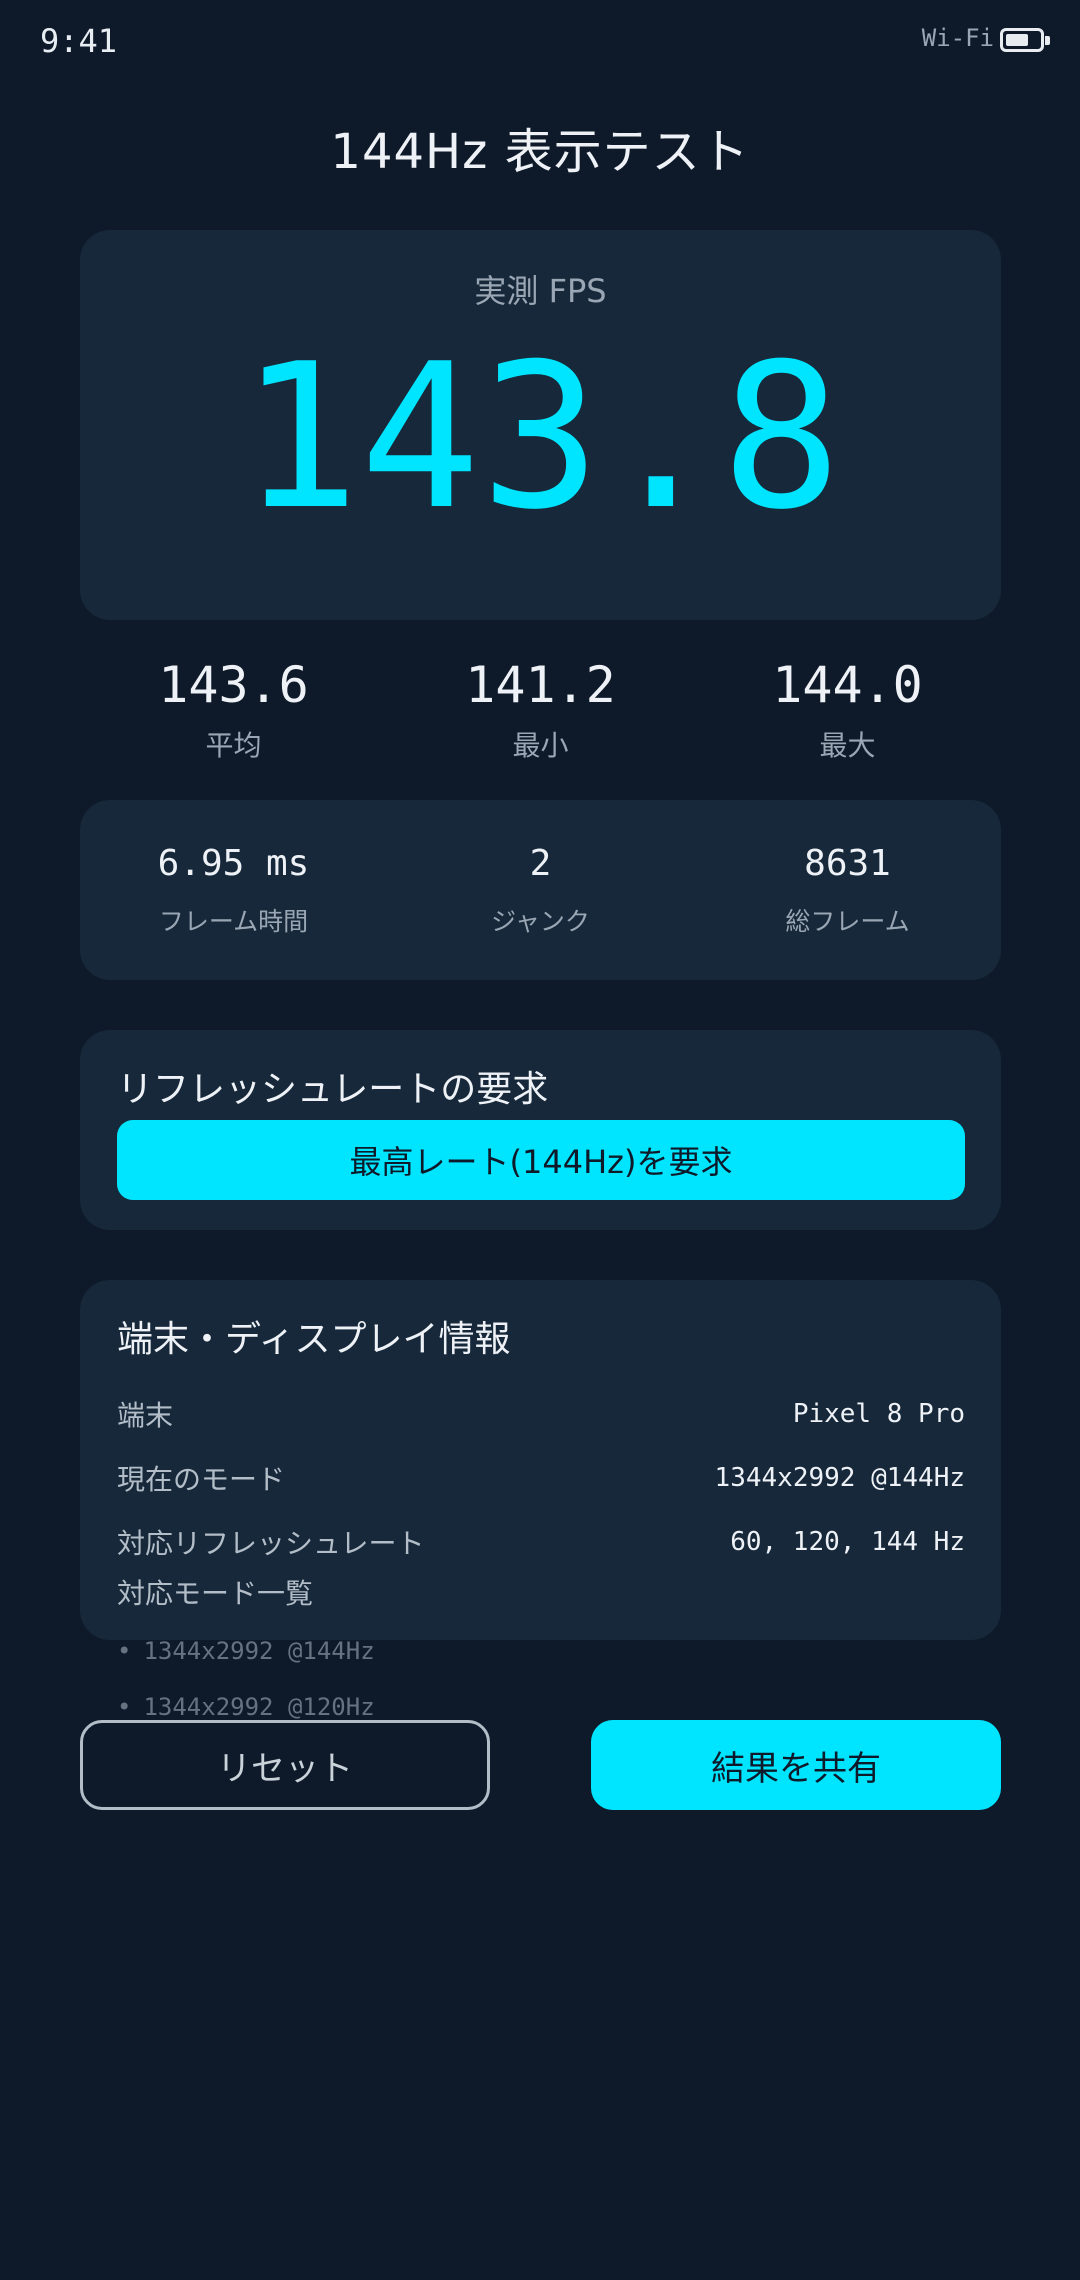  I want to click on frame-time-label: フレーム時間, so click(233, 921).